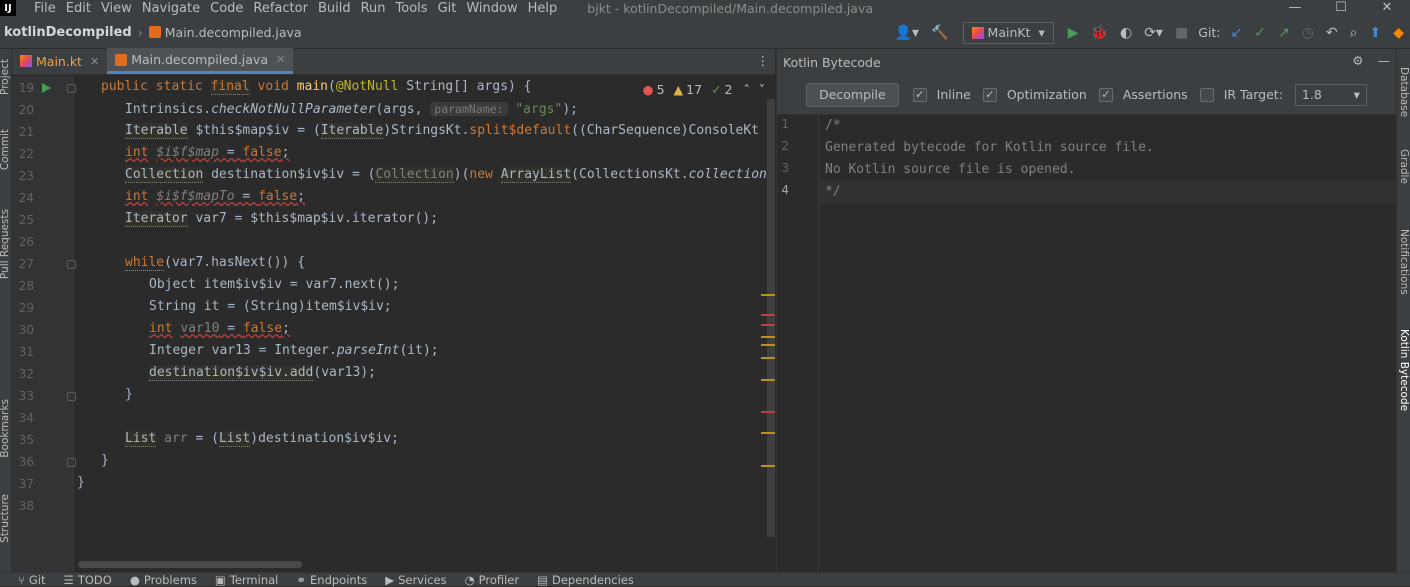 Image resolution: width=1410 pixels, height=587 pixels. Describe the element at coordinates (768, 318) in the screenshot. I see `vertical-scrollbar` at that location.